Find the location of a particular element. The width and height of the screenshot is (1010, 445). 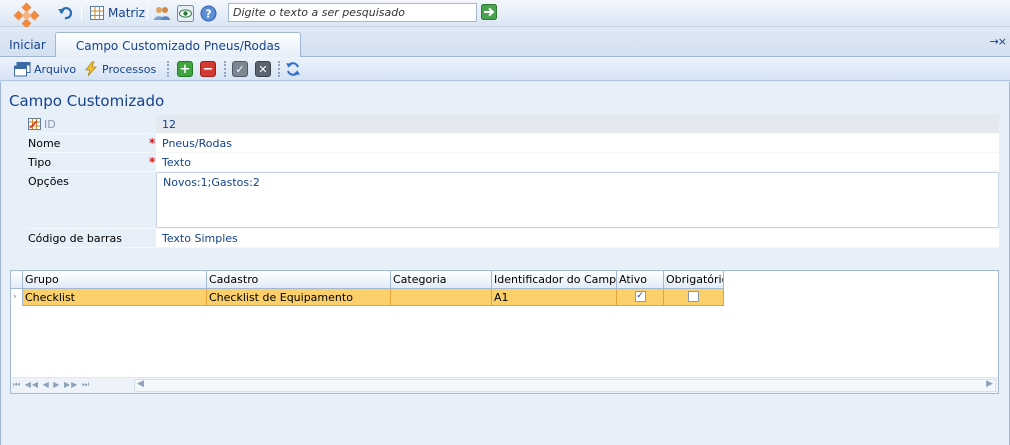

scroll-right-icon: ▶ is located at coordinates (989, 384).